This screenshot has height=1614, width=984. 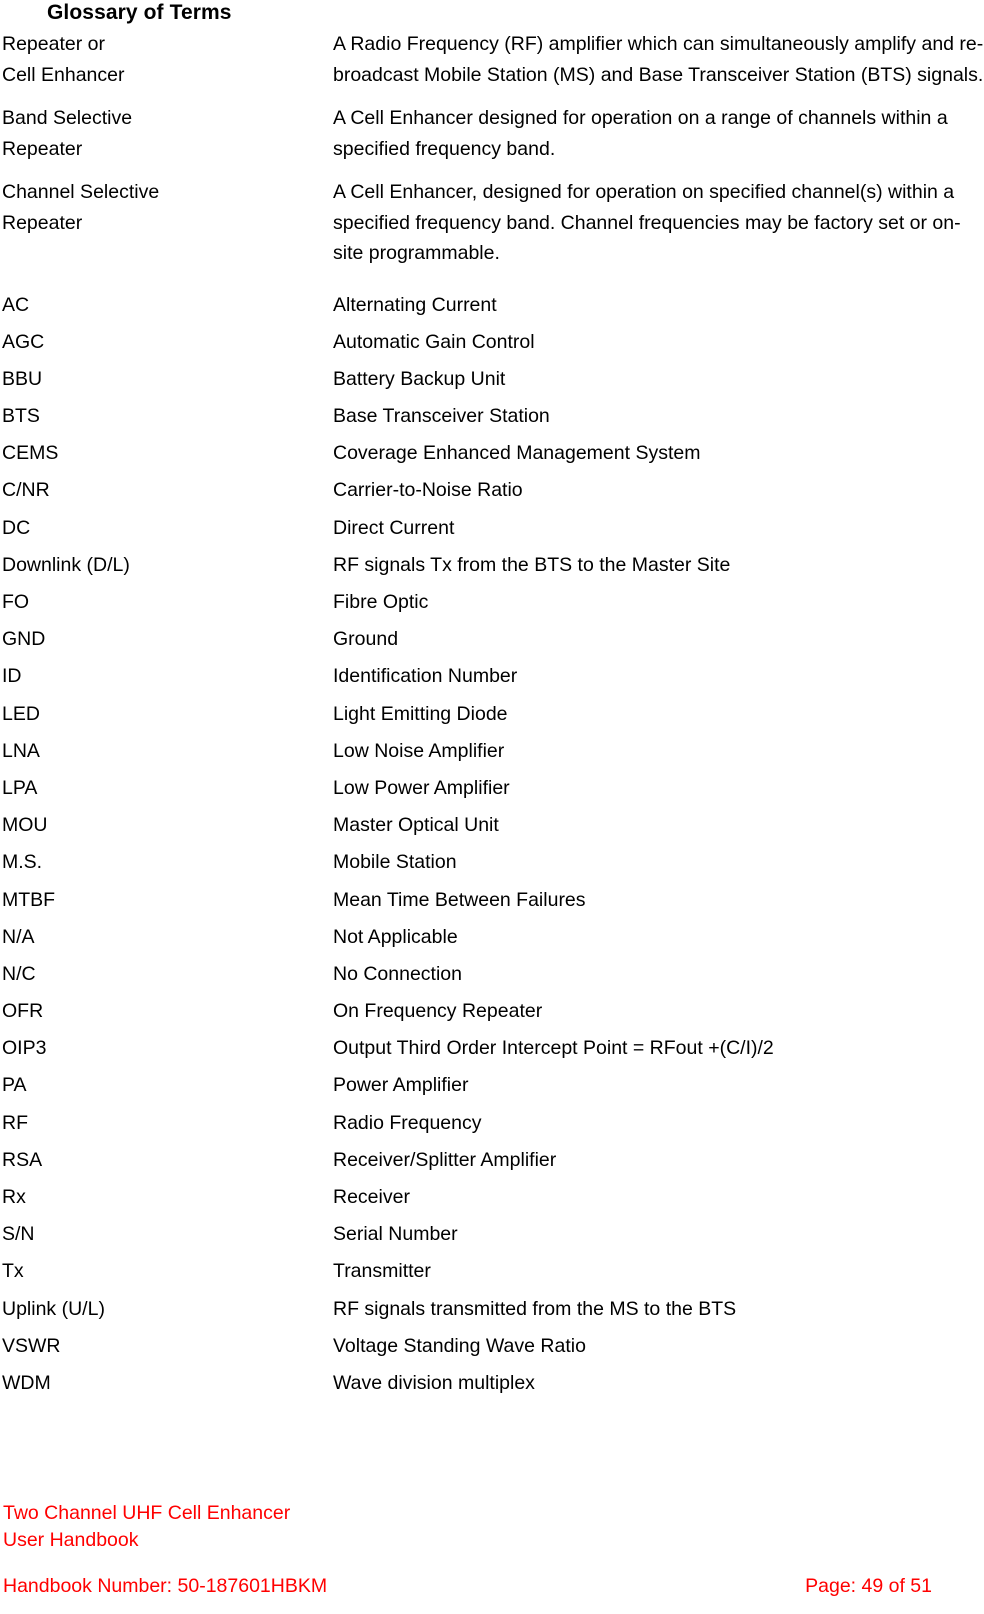 What do you see at coordinates (517, 453) in the screenshot?
I see `glossary-definition: Coverage Enhanced Management System` at bounding box center [517, 453].